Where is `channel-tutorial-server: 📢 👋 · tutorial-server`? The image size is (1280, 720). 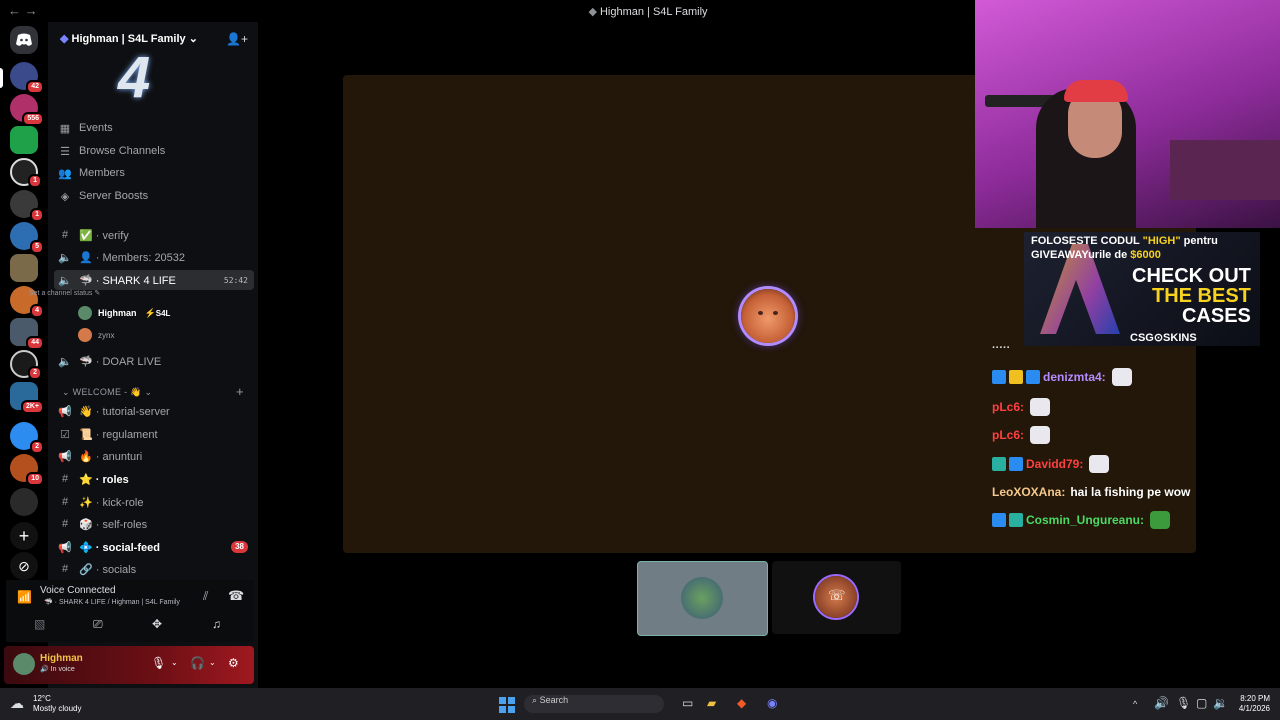 channel-tutorial-server: 📢 👋 · tutorial-server is located at coordinates (154, 411).